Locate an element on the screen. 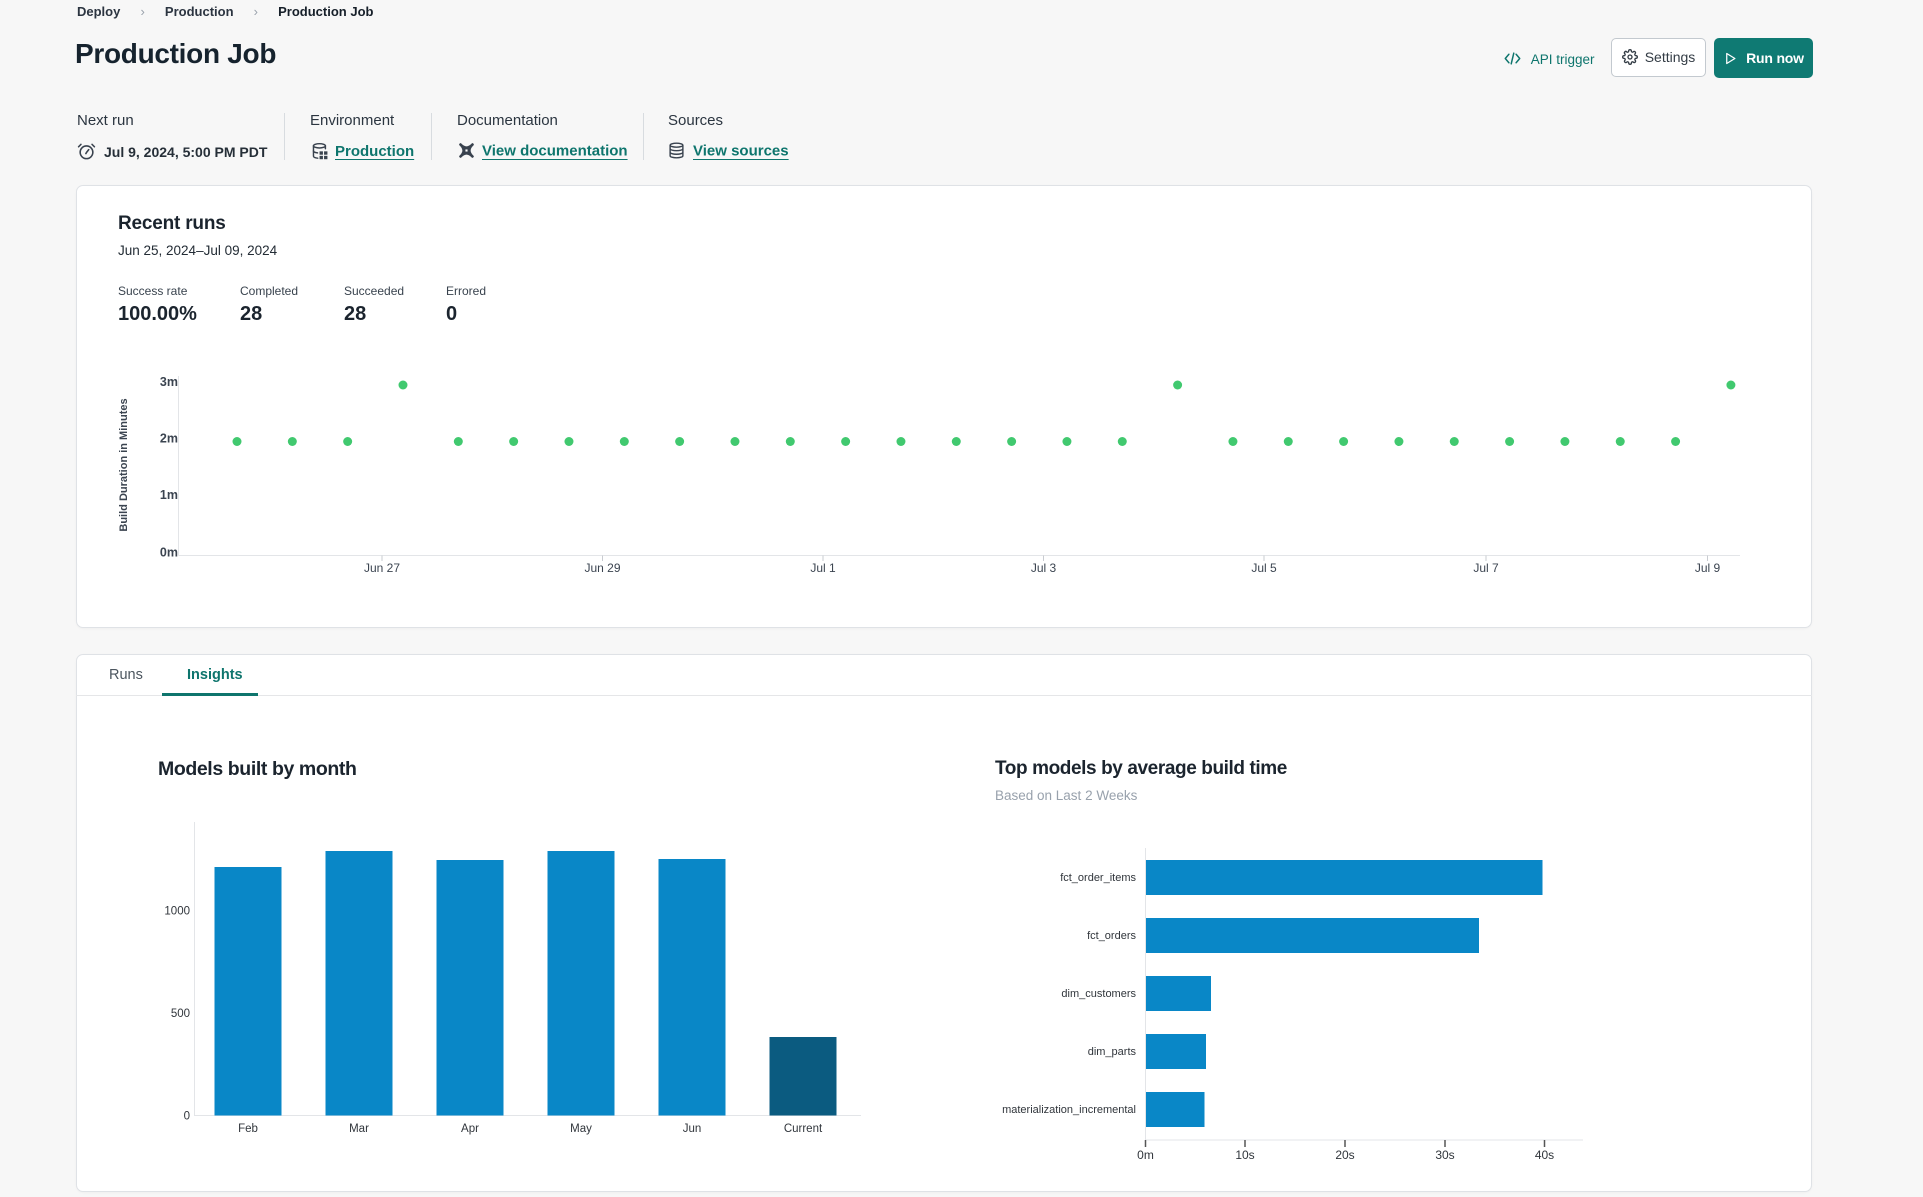 This screenshot has height=1197, width=1923. svg-text: fct_orders is located at coordinates (1111, 936).